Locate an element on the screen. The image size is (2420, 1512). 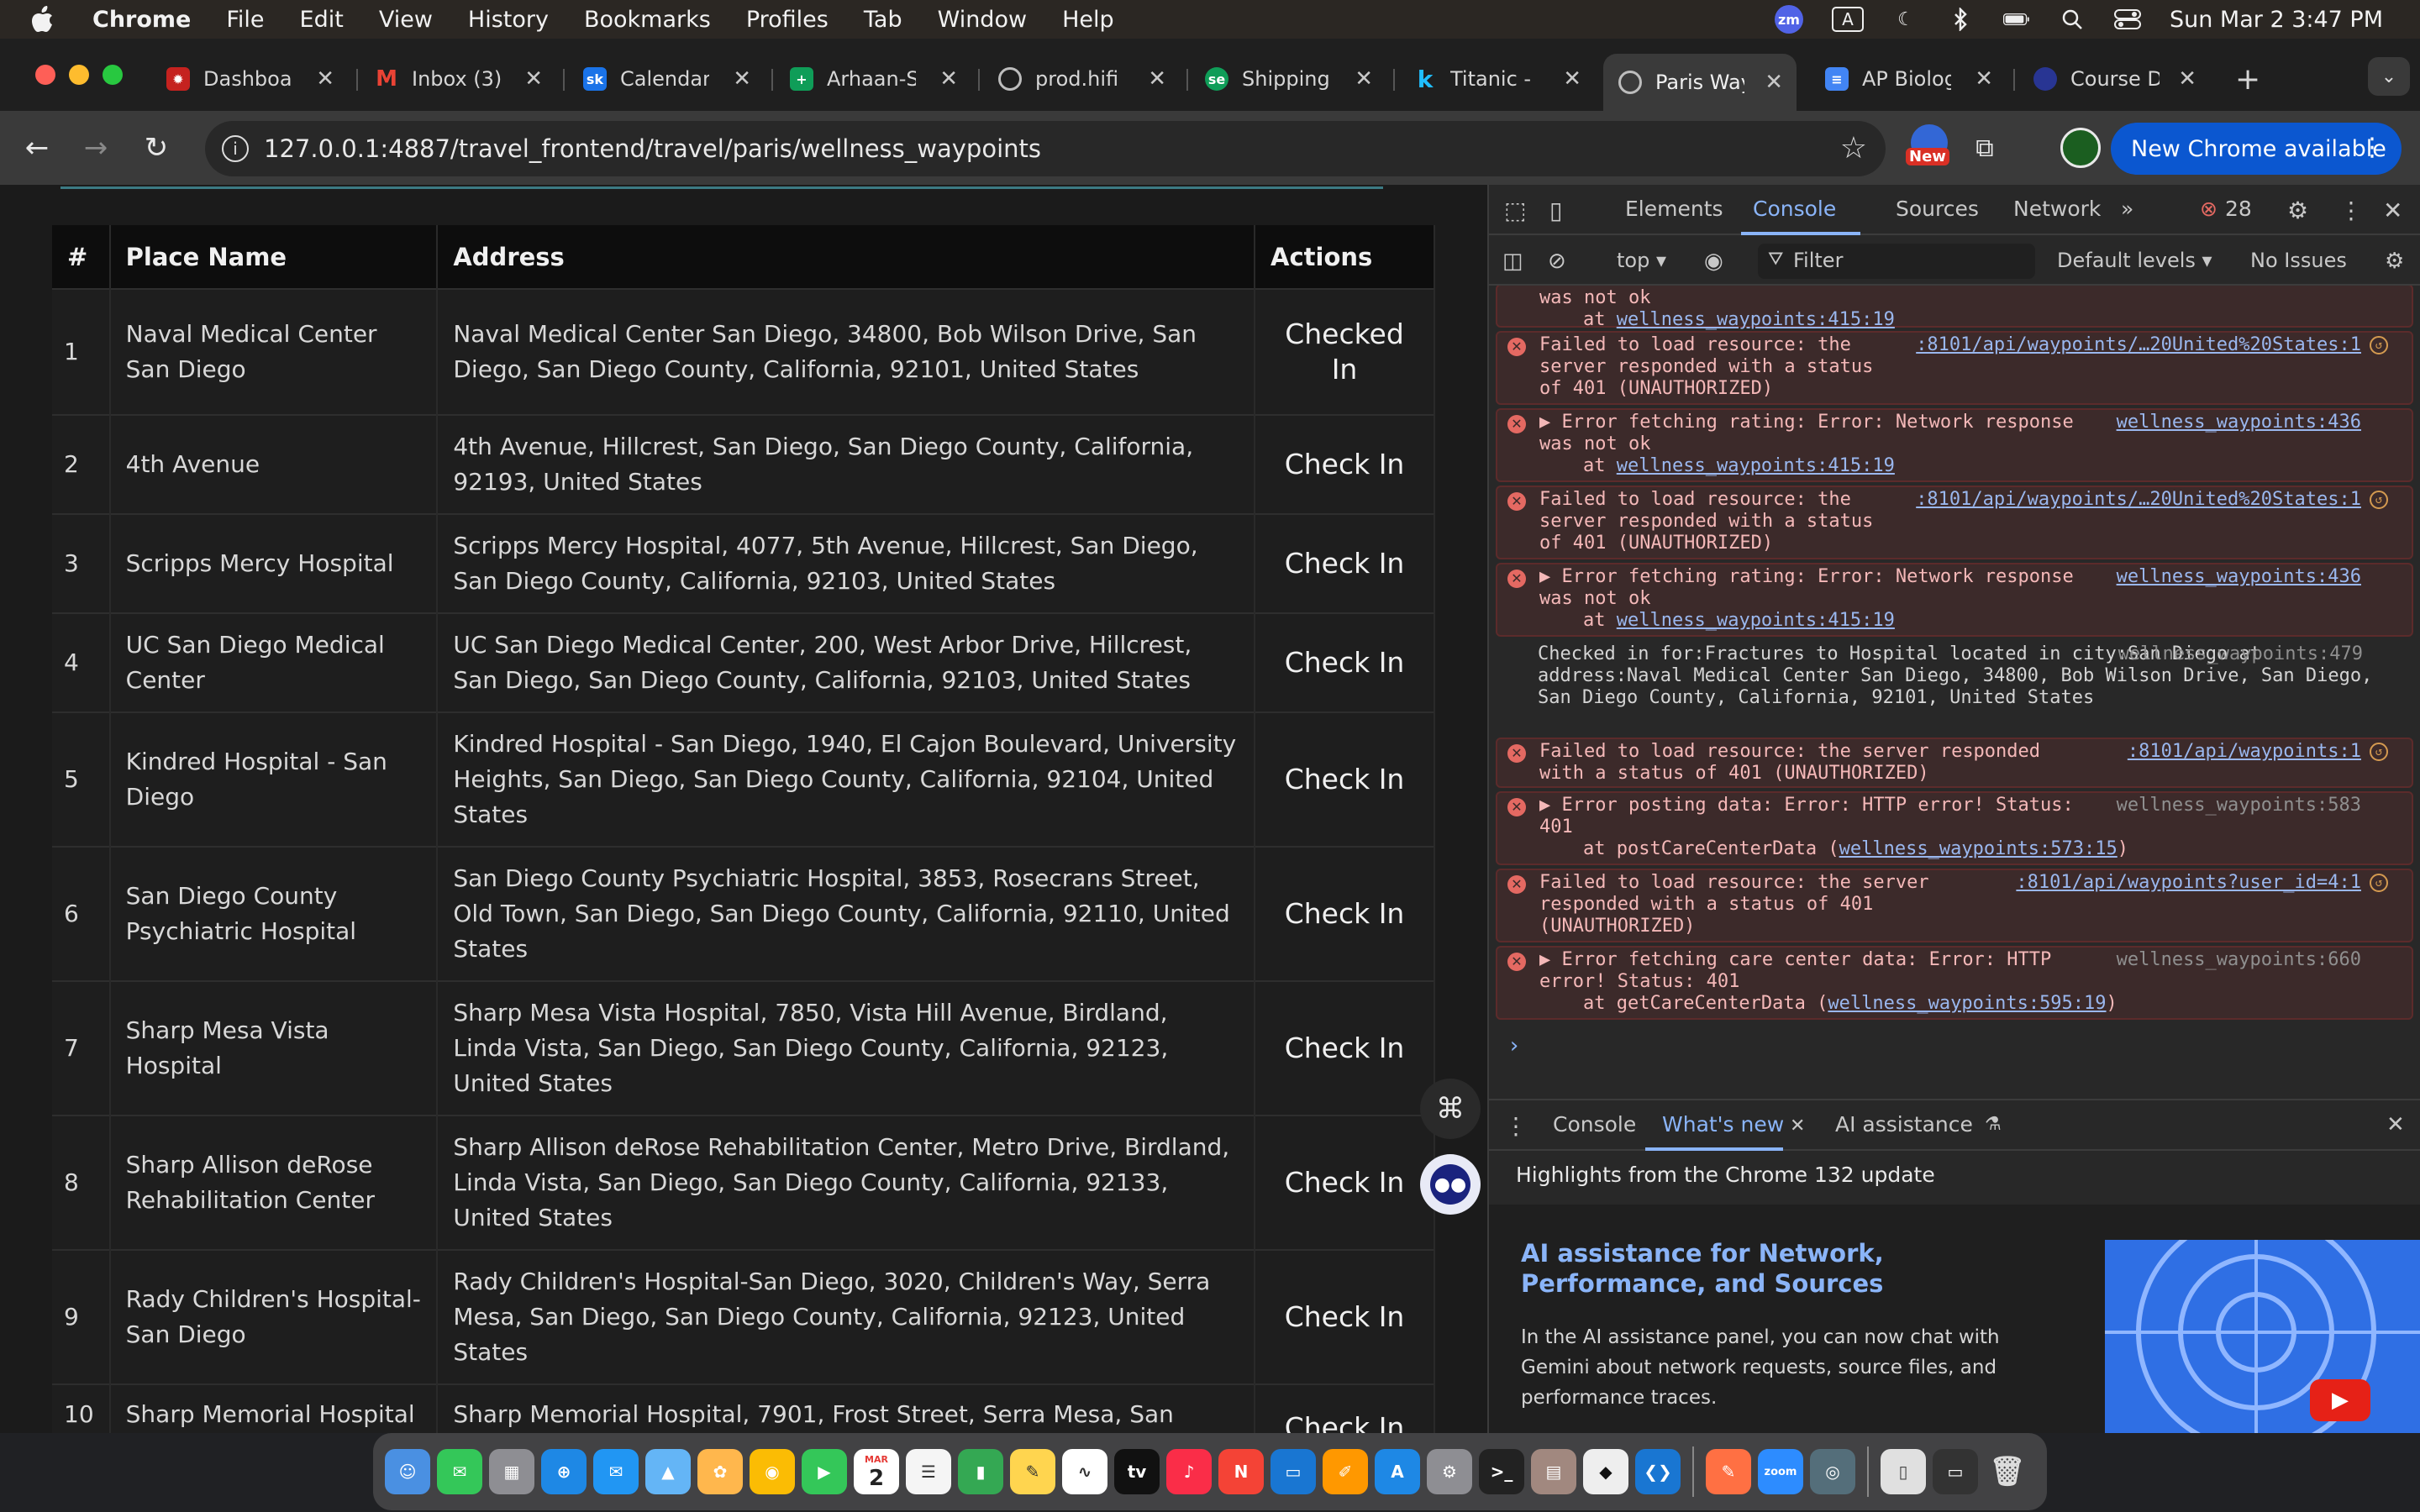
console-filter-input: ⛛ Filter is located at coordinates (1896, 261).